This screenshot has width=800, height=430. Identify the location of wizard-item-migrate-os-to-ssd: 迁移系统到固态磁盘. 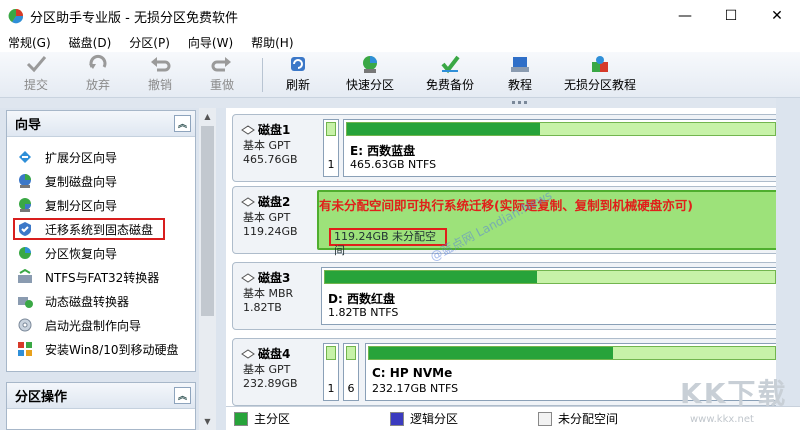
(101, 229).